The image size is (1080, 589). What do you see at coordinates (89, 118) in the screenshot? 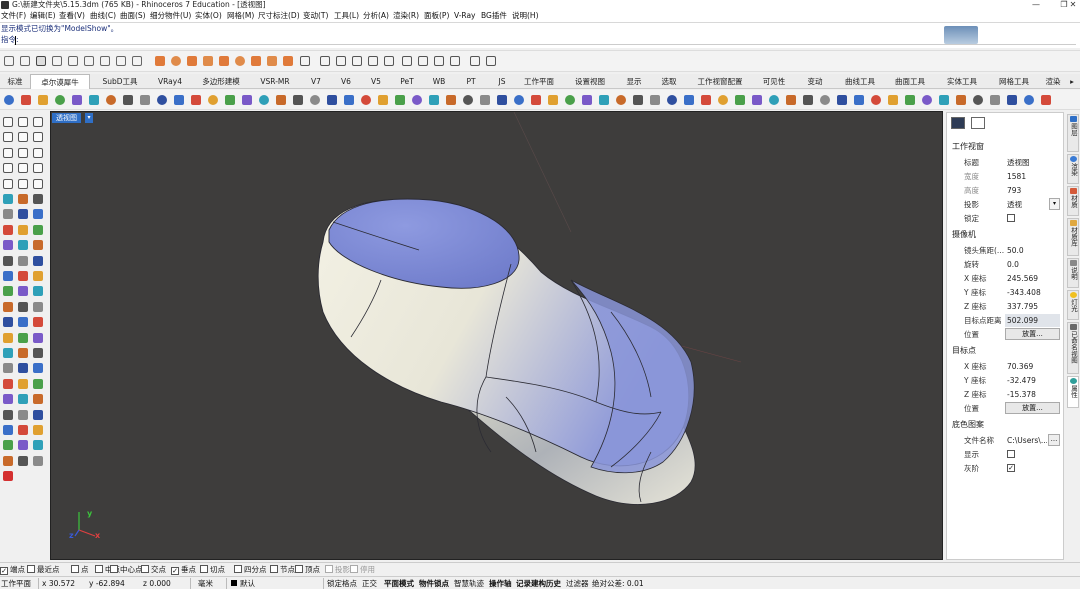
I see `viewport-menu-arrow-icon: ▾` at bounding box center [89, 118].